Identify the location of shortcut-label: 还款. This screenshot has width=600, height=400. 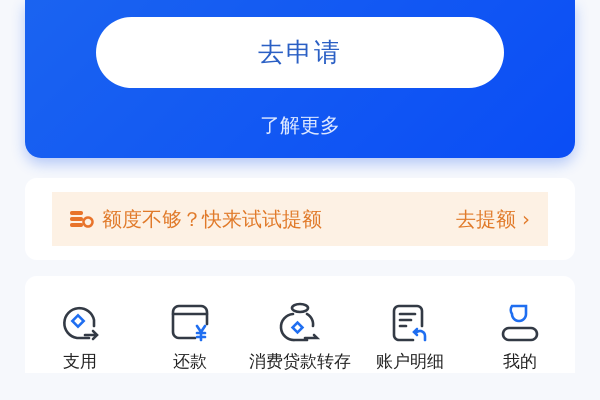
(190, 361).